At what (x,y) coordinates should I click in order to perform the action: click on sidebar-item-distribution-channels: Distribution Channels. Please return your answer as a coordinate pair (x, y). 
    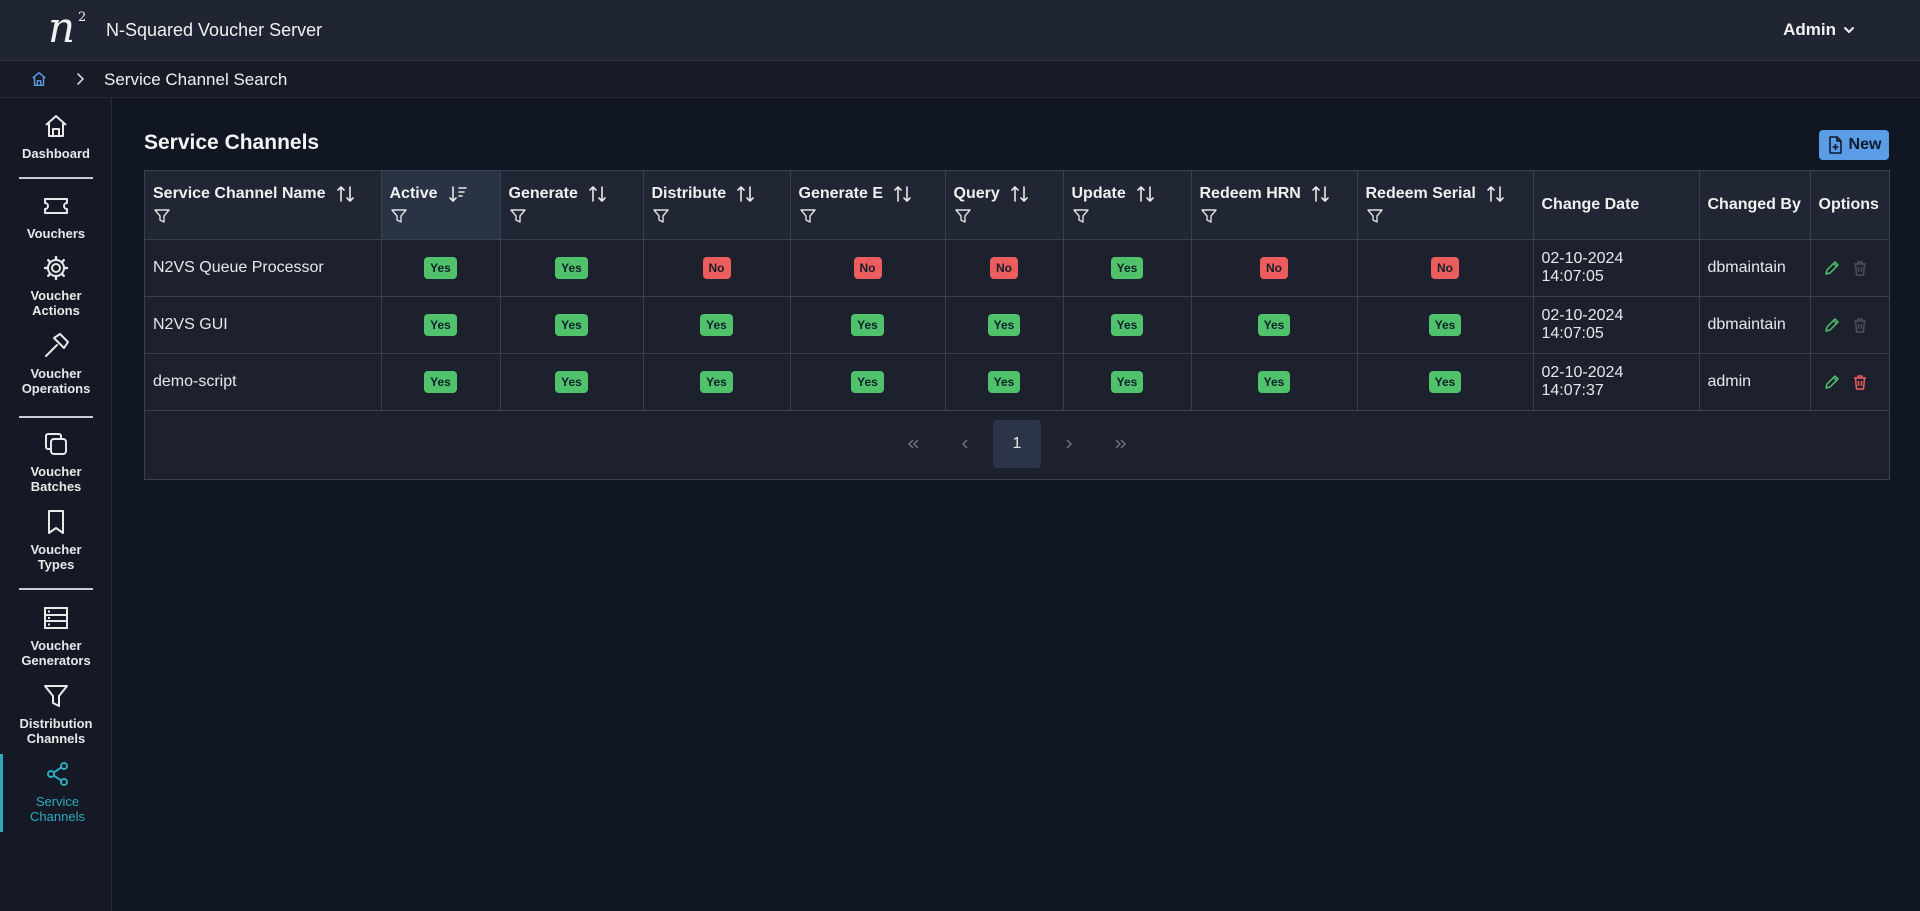
    Looking at the image, I should click on (56, 714).